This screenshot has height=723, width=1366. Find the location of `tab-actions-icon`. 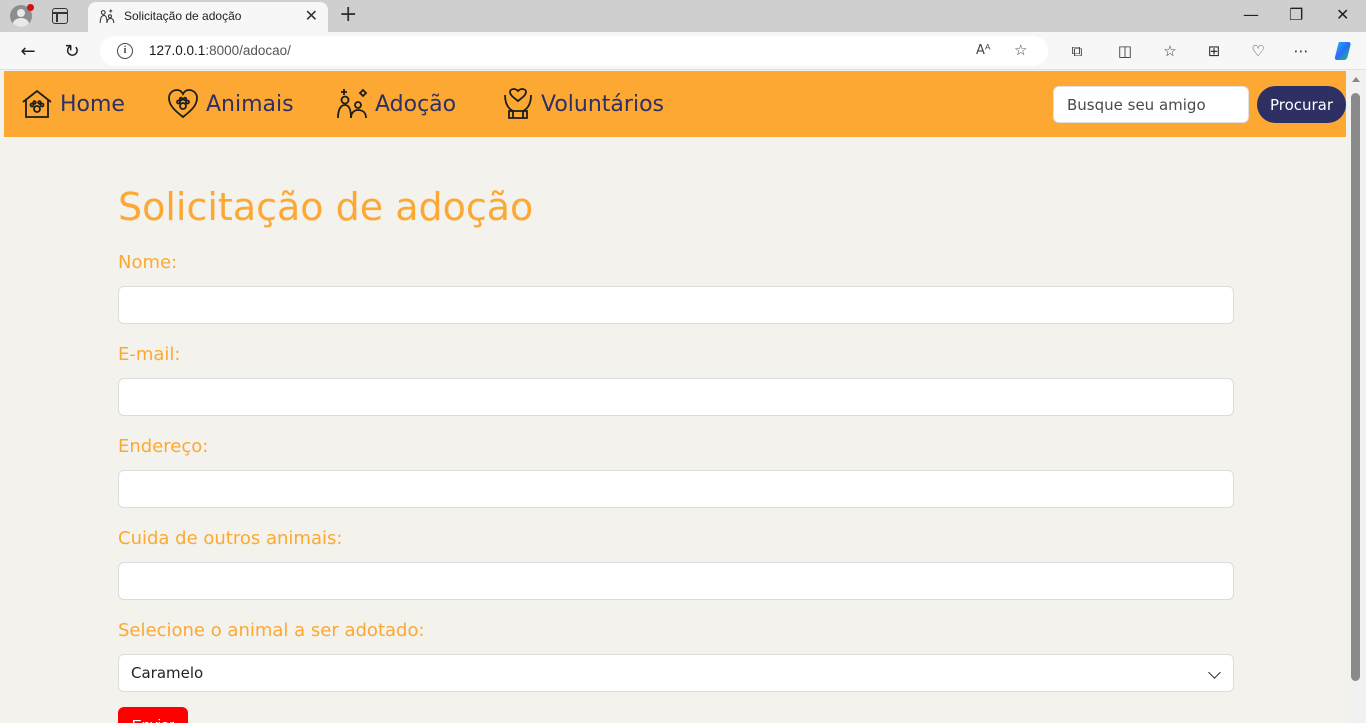

tab-actions-icon is located at coordinates (60, 16).